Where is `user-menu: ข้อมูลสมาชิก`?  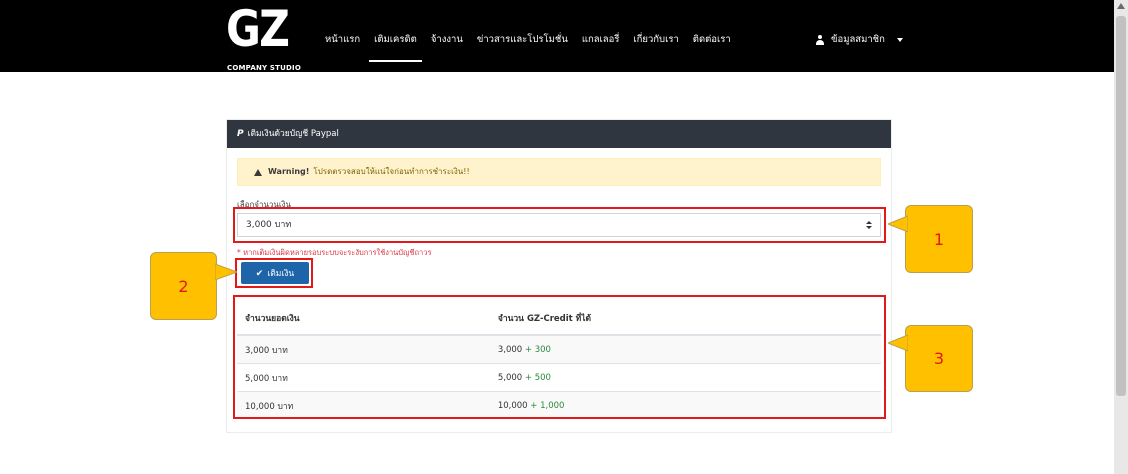
user-menu: ข้อมูลสมาชิก is located at coordinates (859, 40).